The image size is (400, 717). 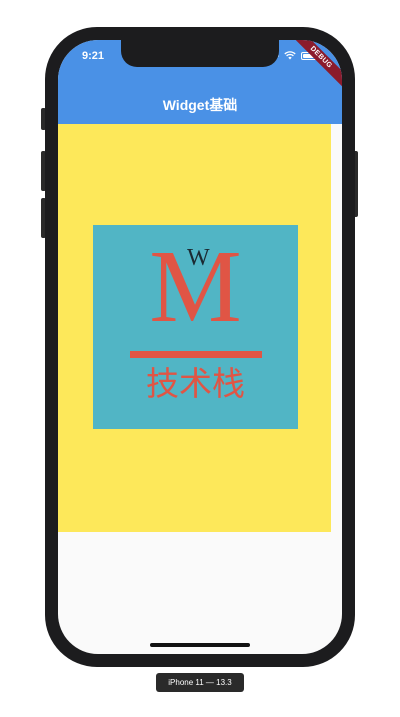 I want to click on debug-banner: DEBUG, so click(x=313, y=67).